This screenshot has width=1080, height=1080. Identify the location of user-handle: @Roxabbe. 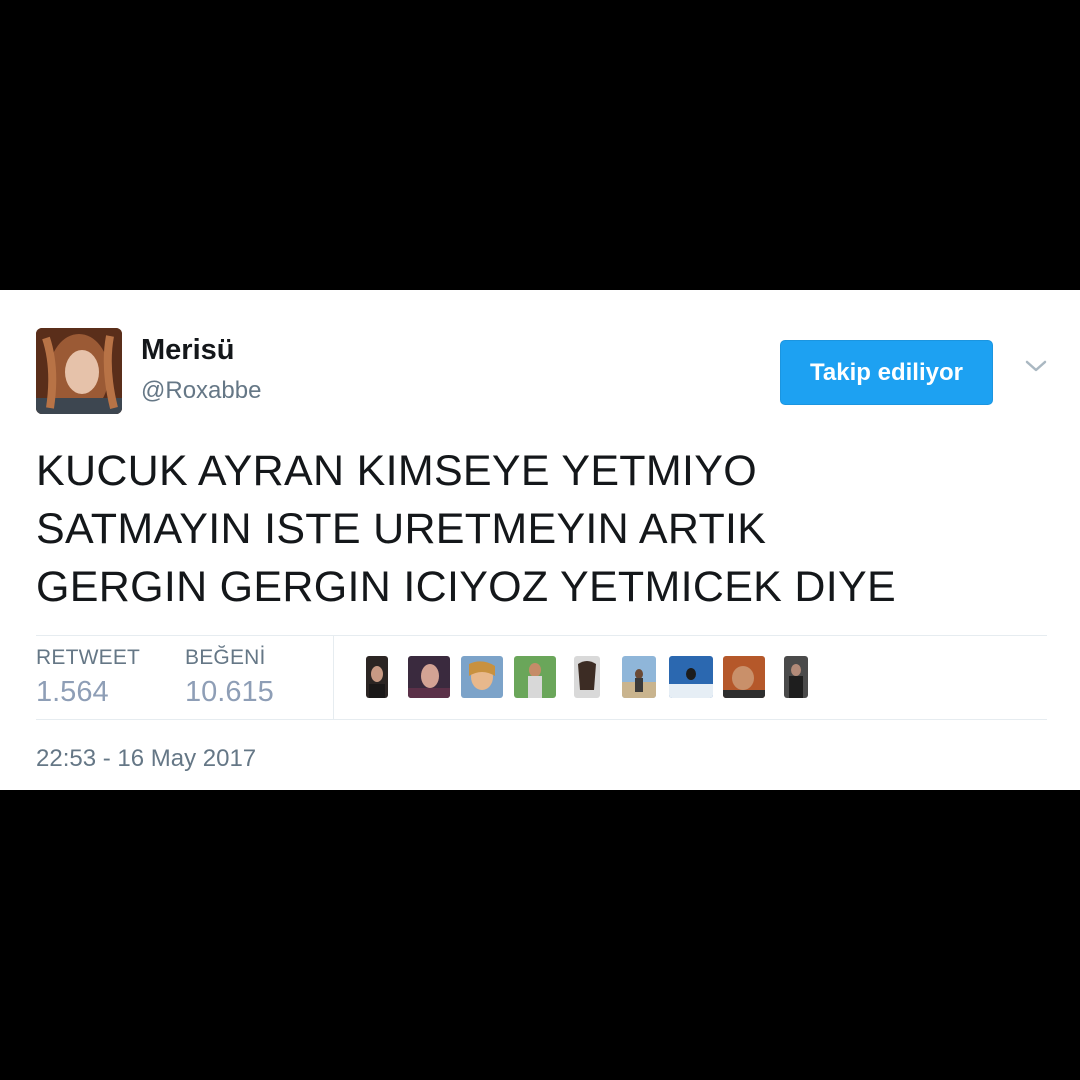
(201, 391).